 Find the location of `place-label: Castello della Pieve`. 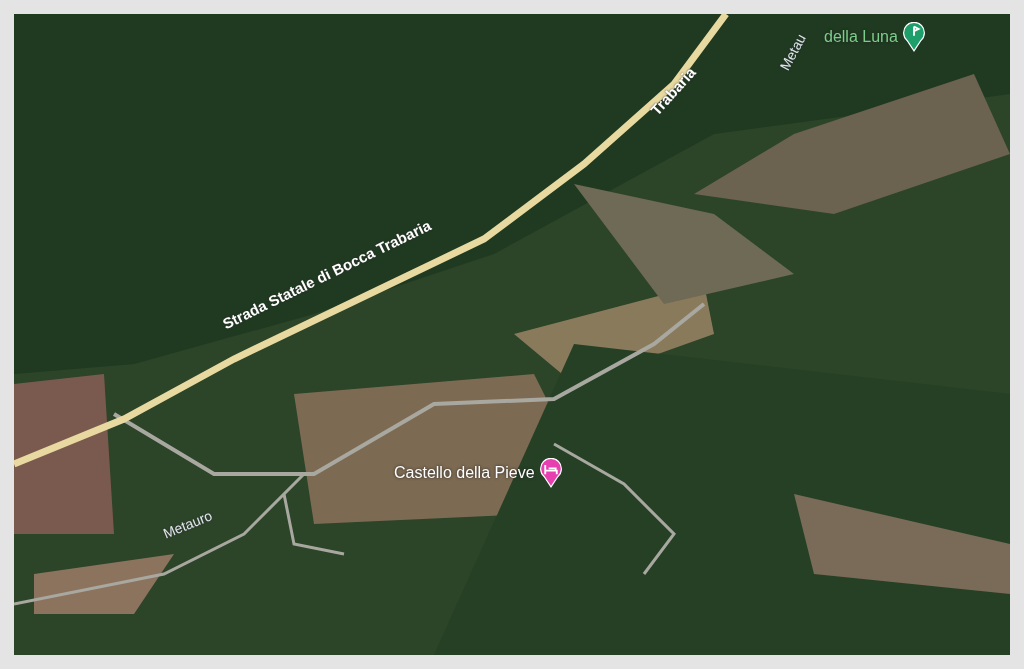

place-label: Castello della Pieve is located at coordinates (464, 473).